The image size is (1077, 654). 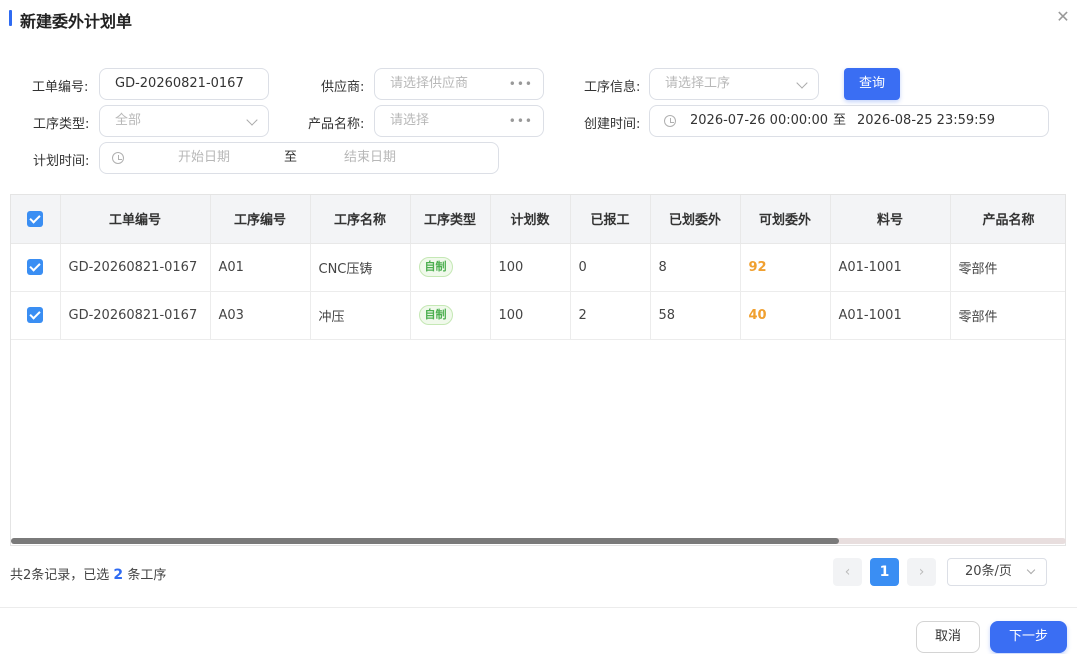 I want to click on column-header: 可划委外, so click(x=785, y=219).